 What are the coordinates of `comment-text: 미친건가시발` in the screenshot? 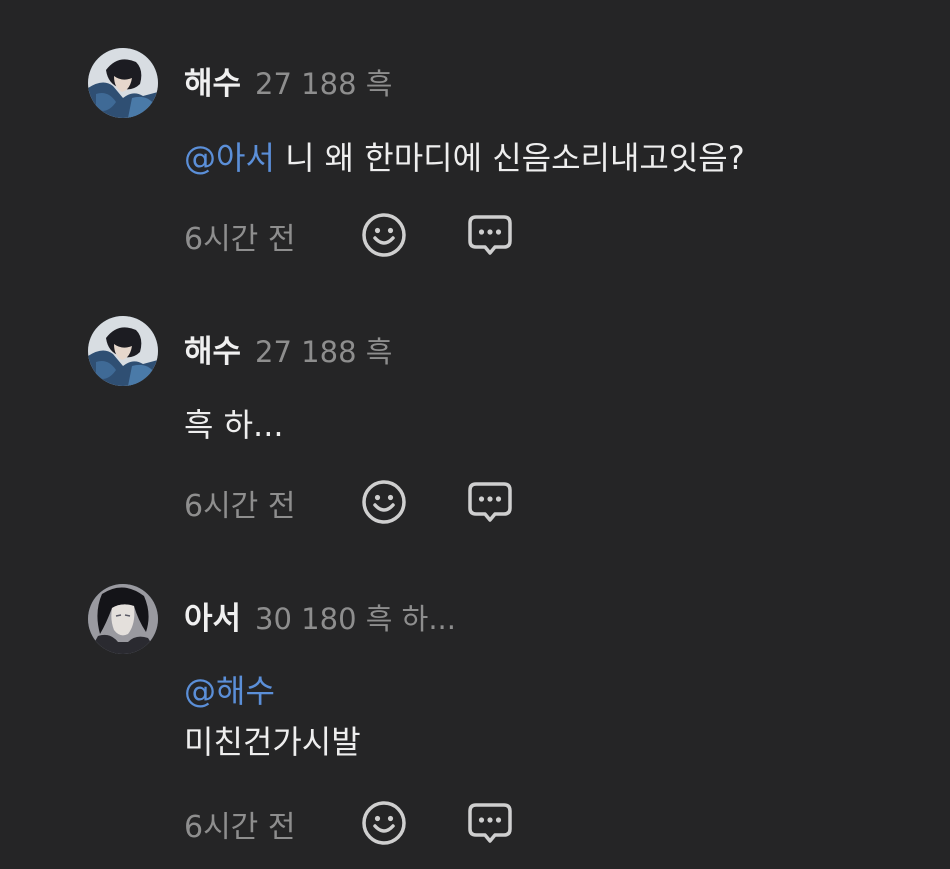 It's located at (272, 740).